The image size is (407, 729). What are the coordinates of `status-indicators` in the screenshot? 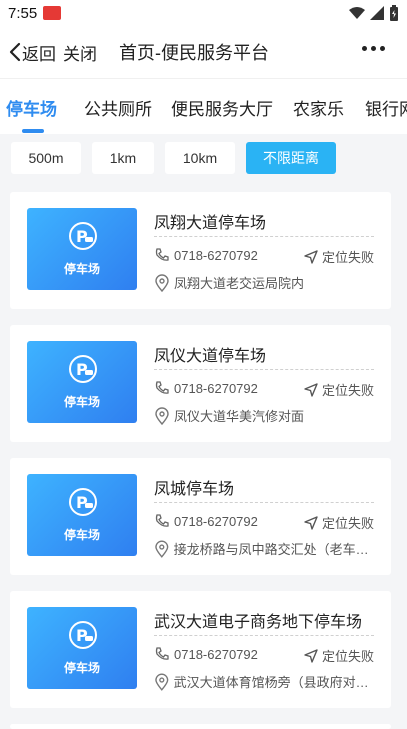 It's located at (374, 13).